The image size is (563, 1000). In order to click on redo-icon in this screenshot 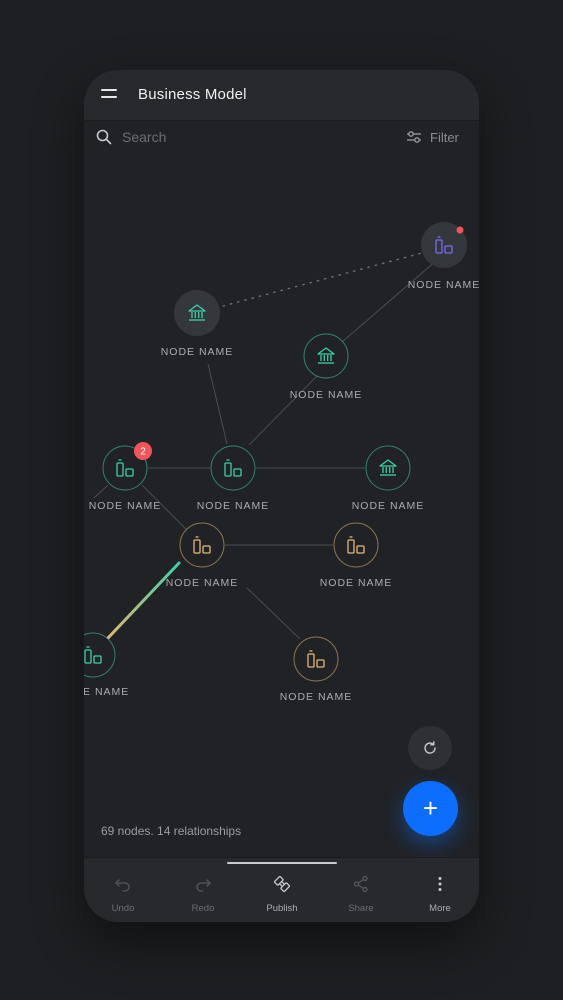, I will do `click(203, 885)`.